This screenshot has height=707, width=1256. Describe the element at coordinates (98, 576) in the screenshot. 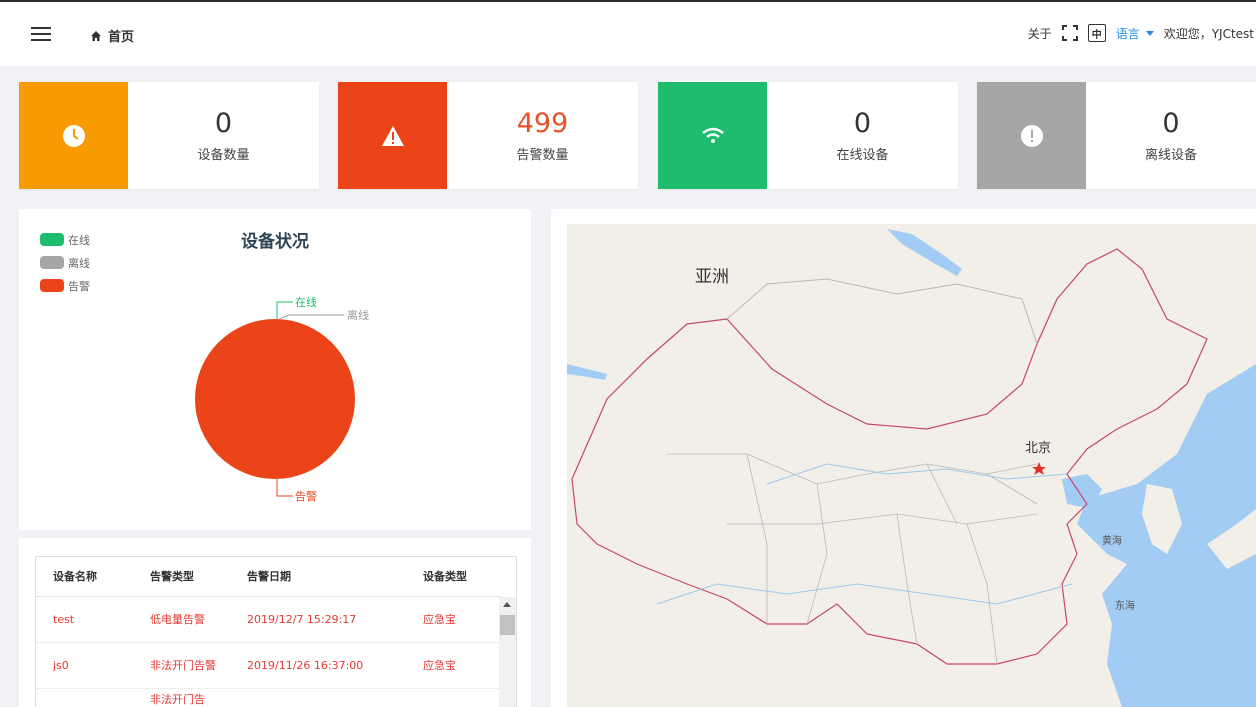

I see `column-header: 设备名称` at that location.